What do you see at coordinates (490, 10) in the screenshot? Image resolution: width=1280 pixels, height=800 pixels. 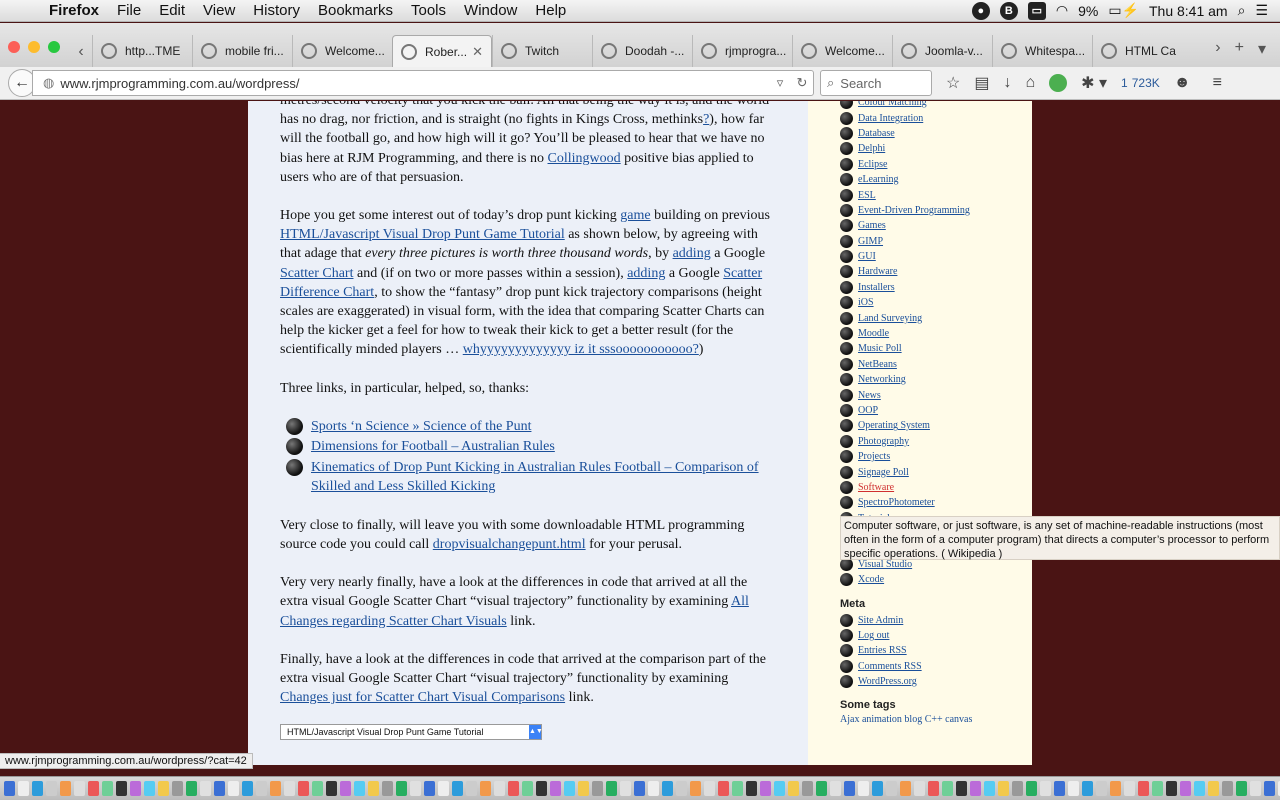 I see `menu-window: Window` at bounding box center [490, 10].